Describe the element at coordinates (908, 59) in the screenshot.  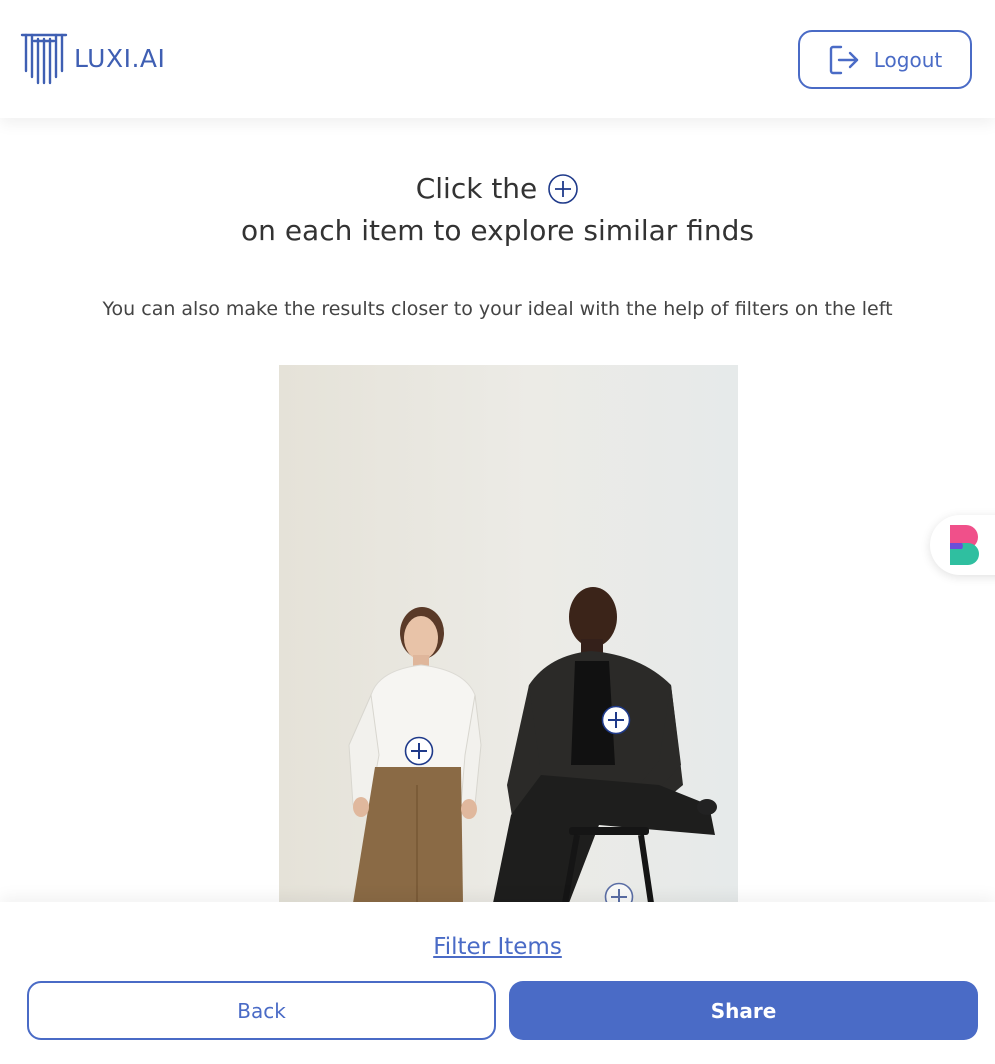
I see `logout-label: Logout` at that location.